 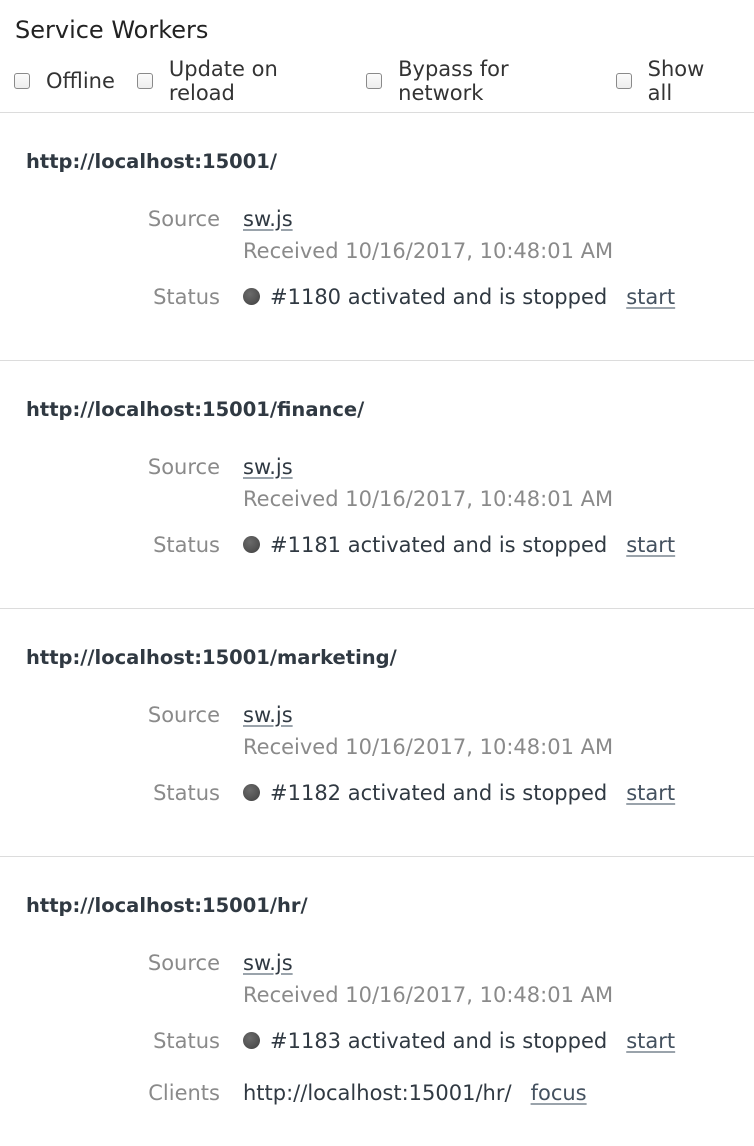 I want to click on show-all-label: Show all, so click(x=676, y=81).